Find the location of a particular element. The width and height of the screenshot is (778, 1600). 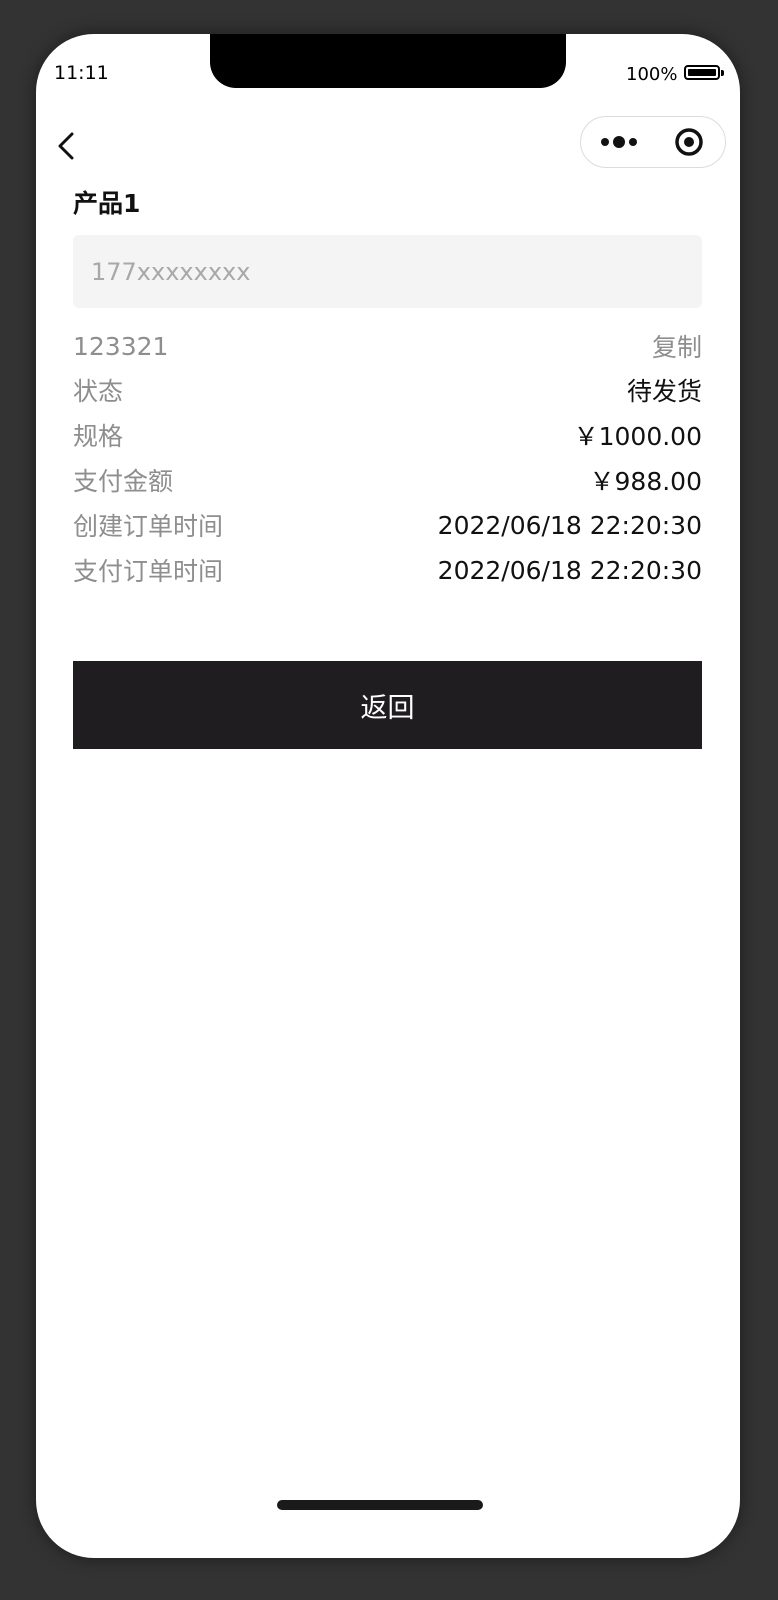

created-time-label: 创建订单时间 is located at coordinates (148, 526).